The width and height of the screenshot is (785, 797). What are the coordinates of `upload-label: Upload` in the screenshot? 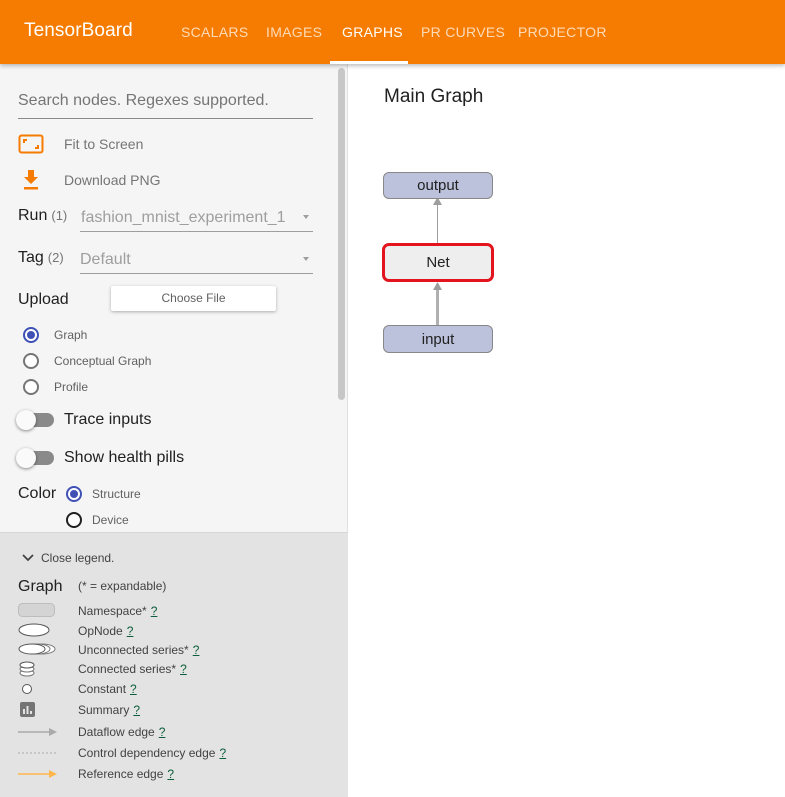 It's located at (43, 299).